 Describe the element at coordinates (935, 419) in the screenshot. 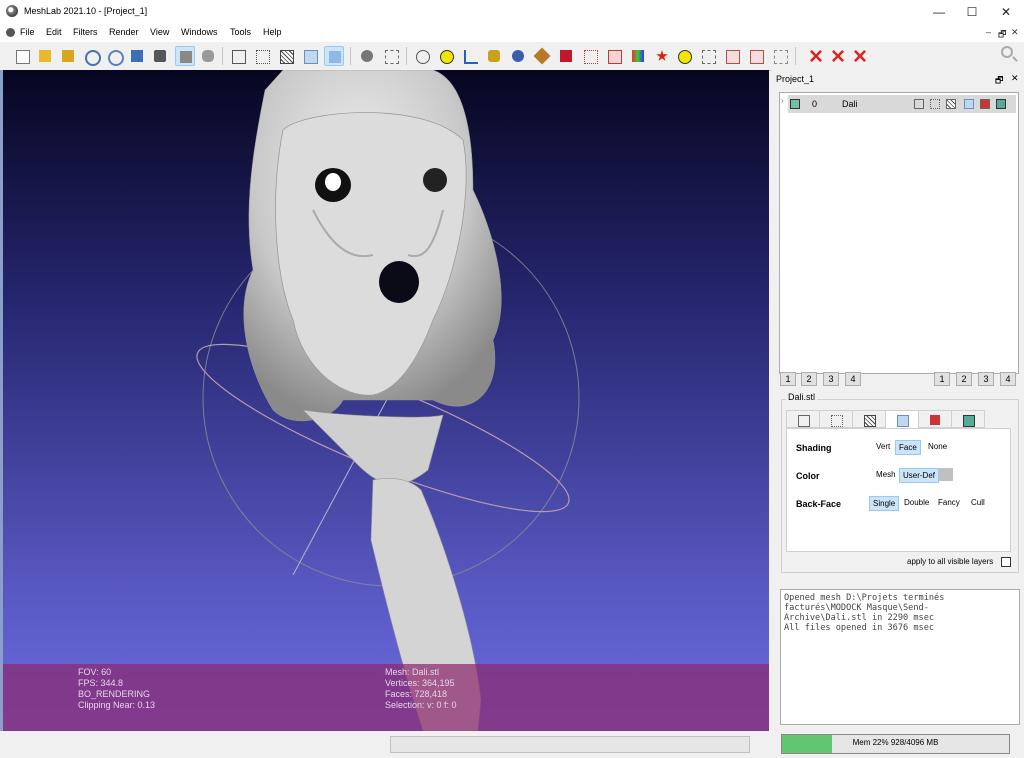

I see `tab-texture` at that location.